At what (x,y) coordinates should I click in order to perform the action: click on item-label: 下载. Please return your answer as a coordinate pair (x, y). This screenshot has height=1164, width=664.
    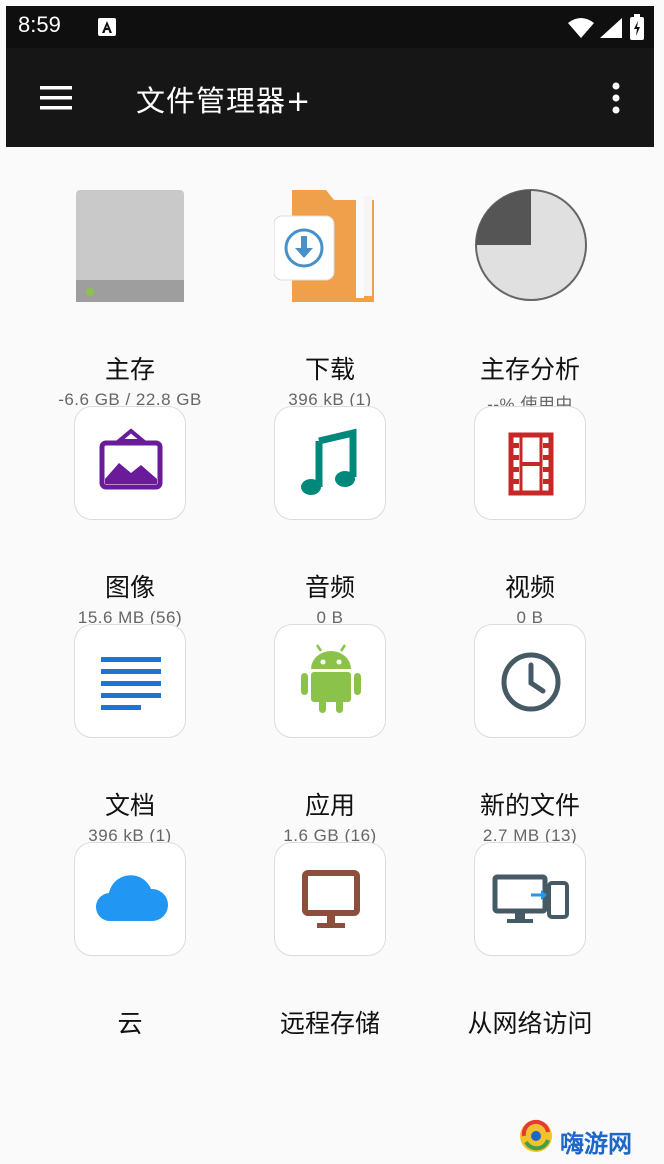
    Looking at the image, I should click on (329, 369).